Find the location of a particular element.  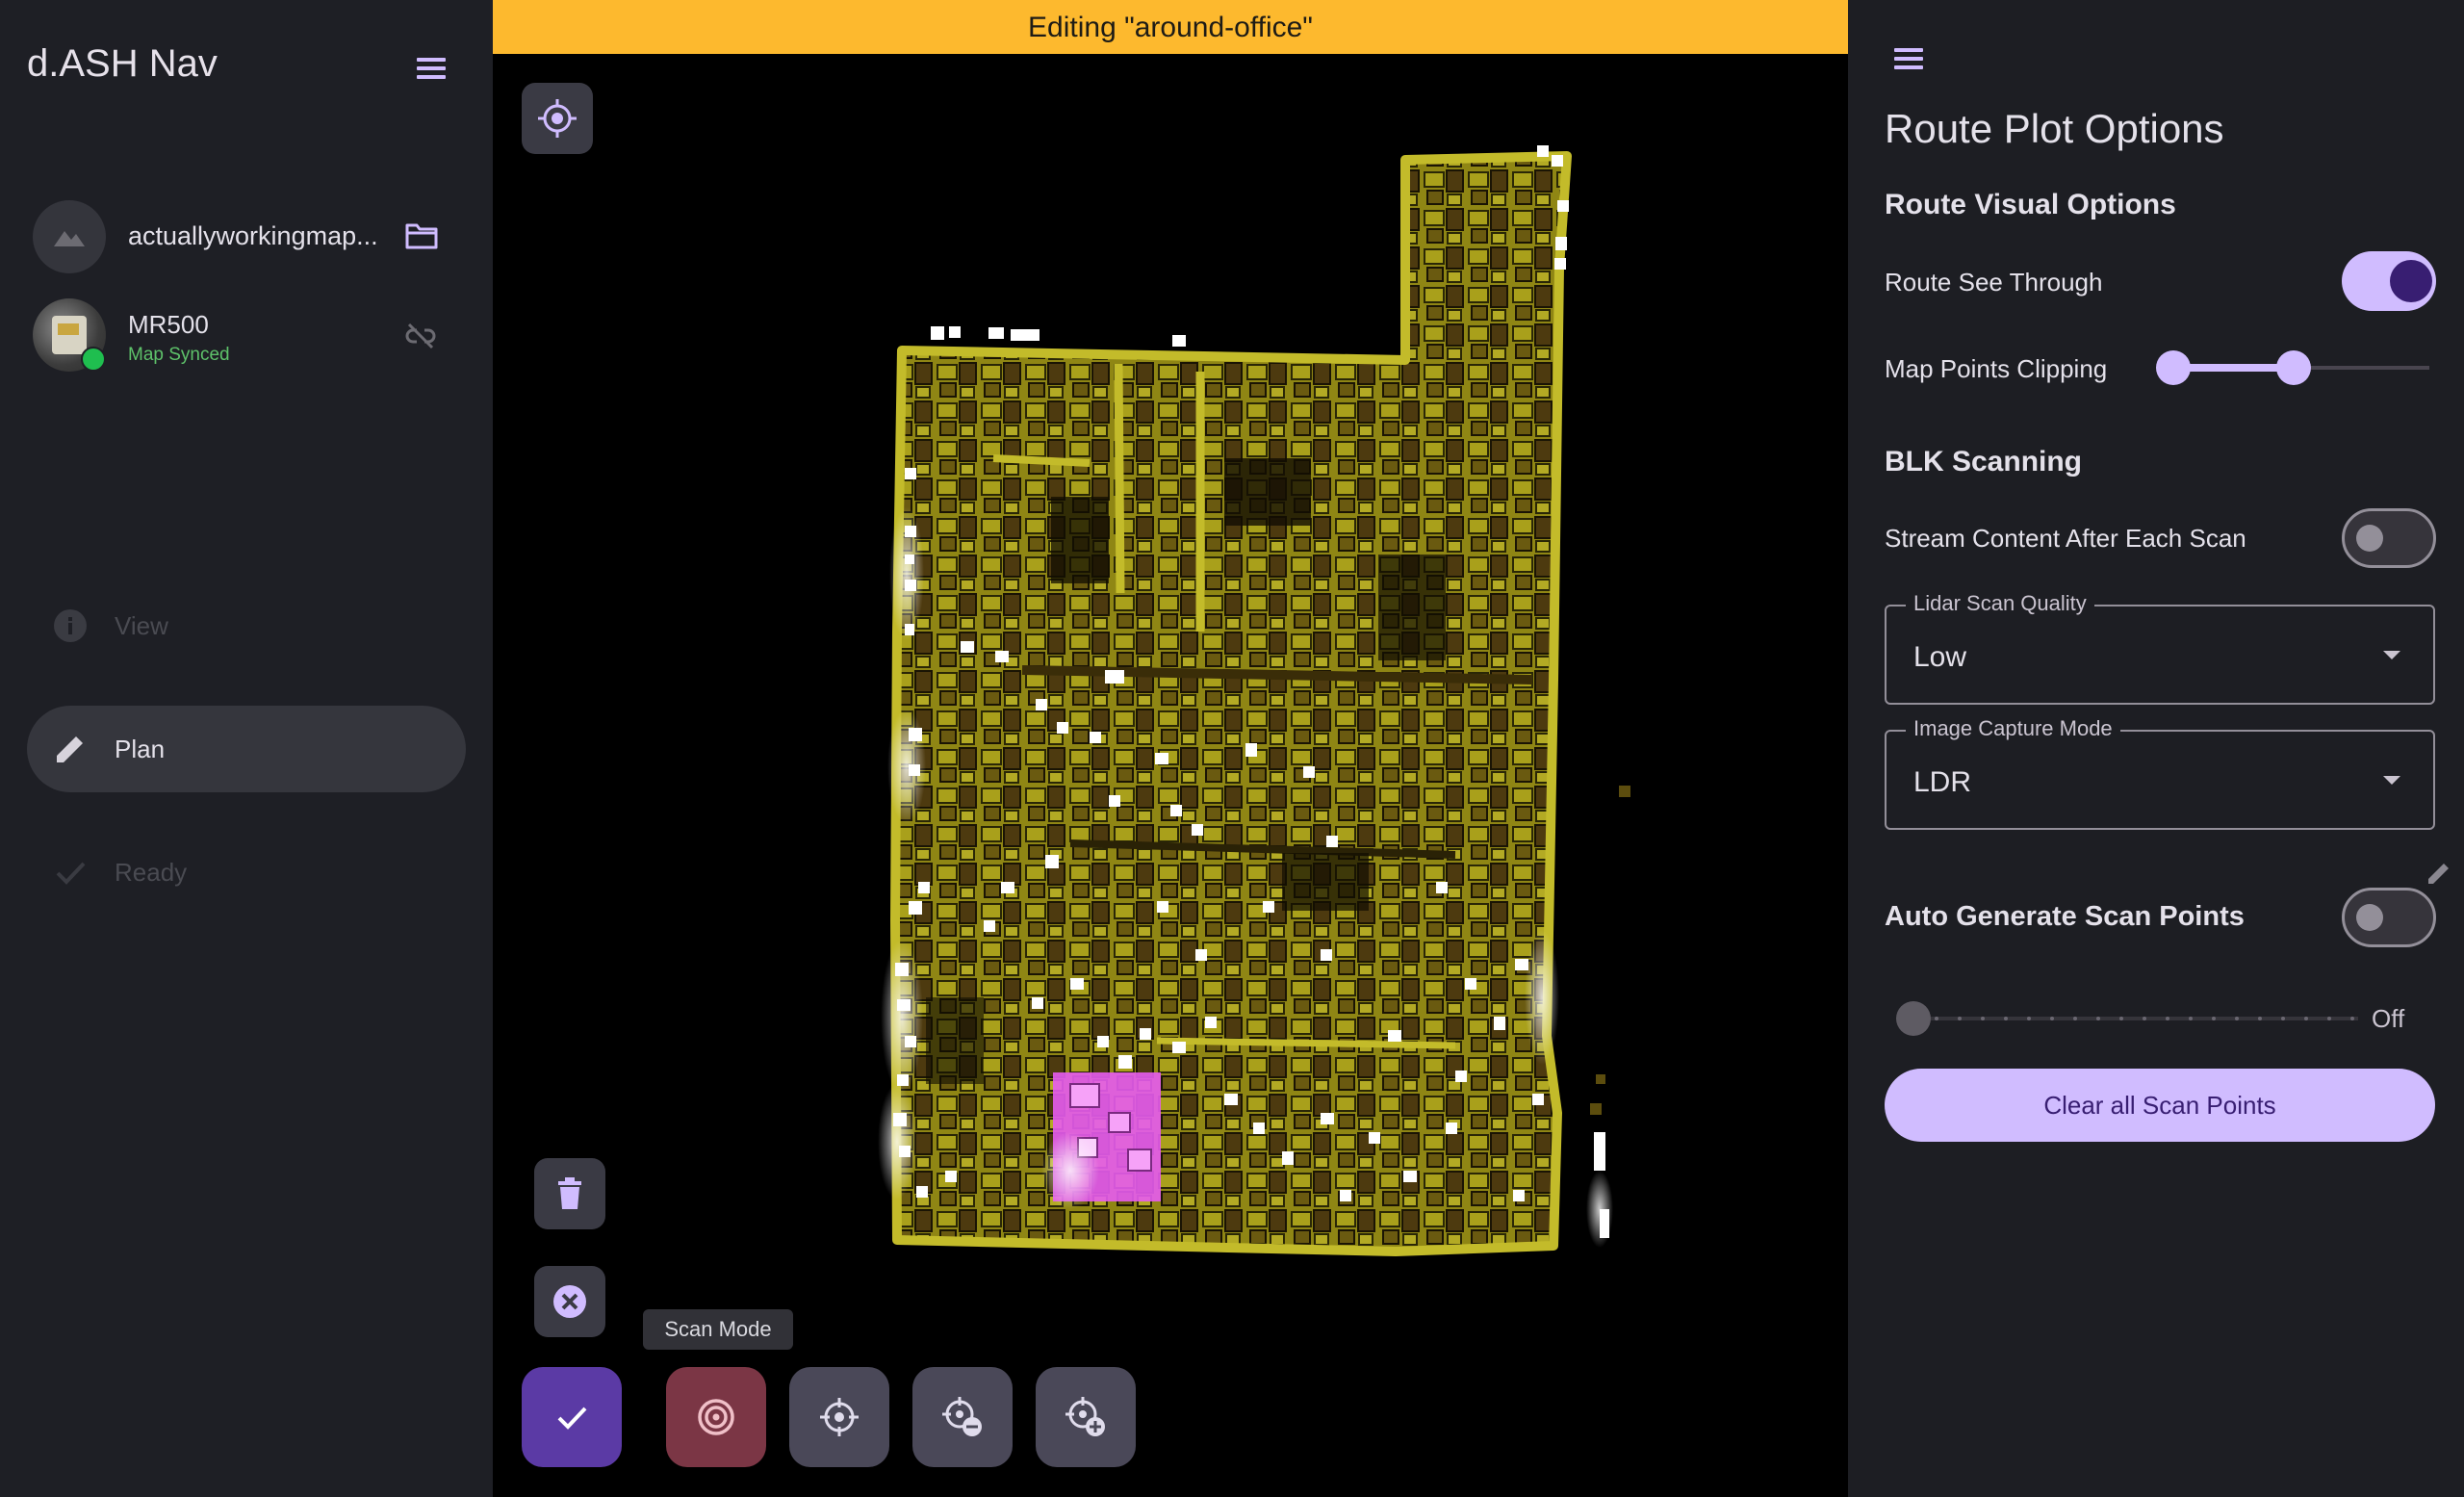

auto-generate-slider is located at coordinates (2132, 1018).